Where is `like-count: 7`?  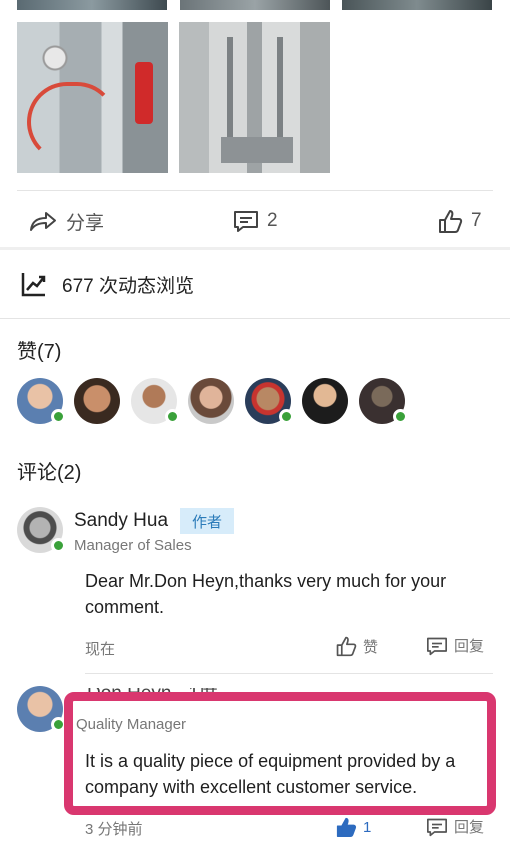 like-count: 7 is located at coordinates (476, 220).